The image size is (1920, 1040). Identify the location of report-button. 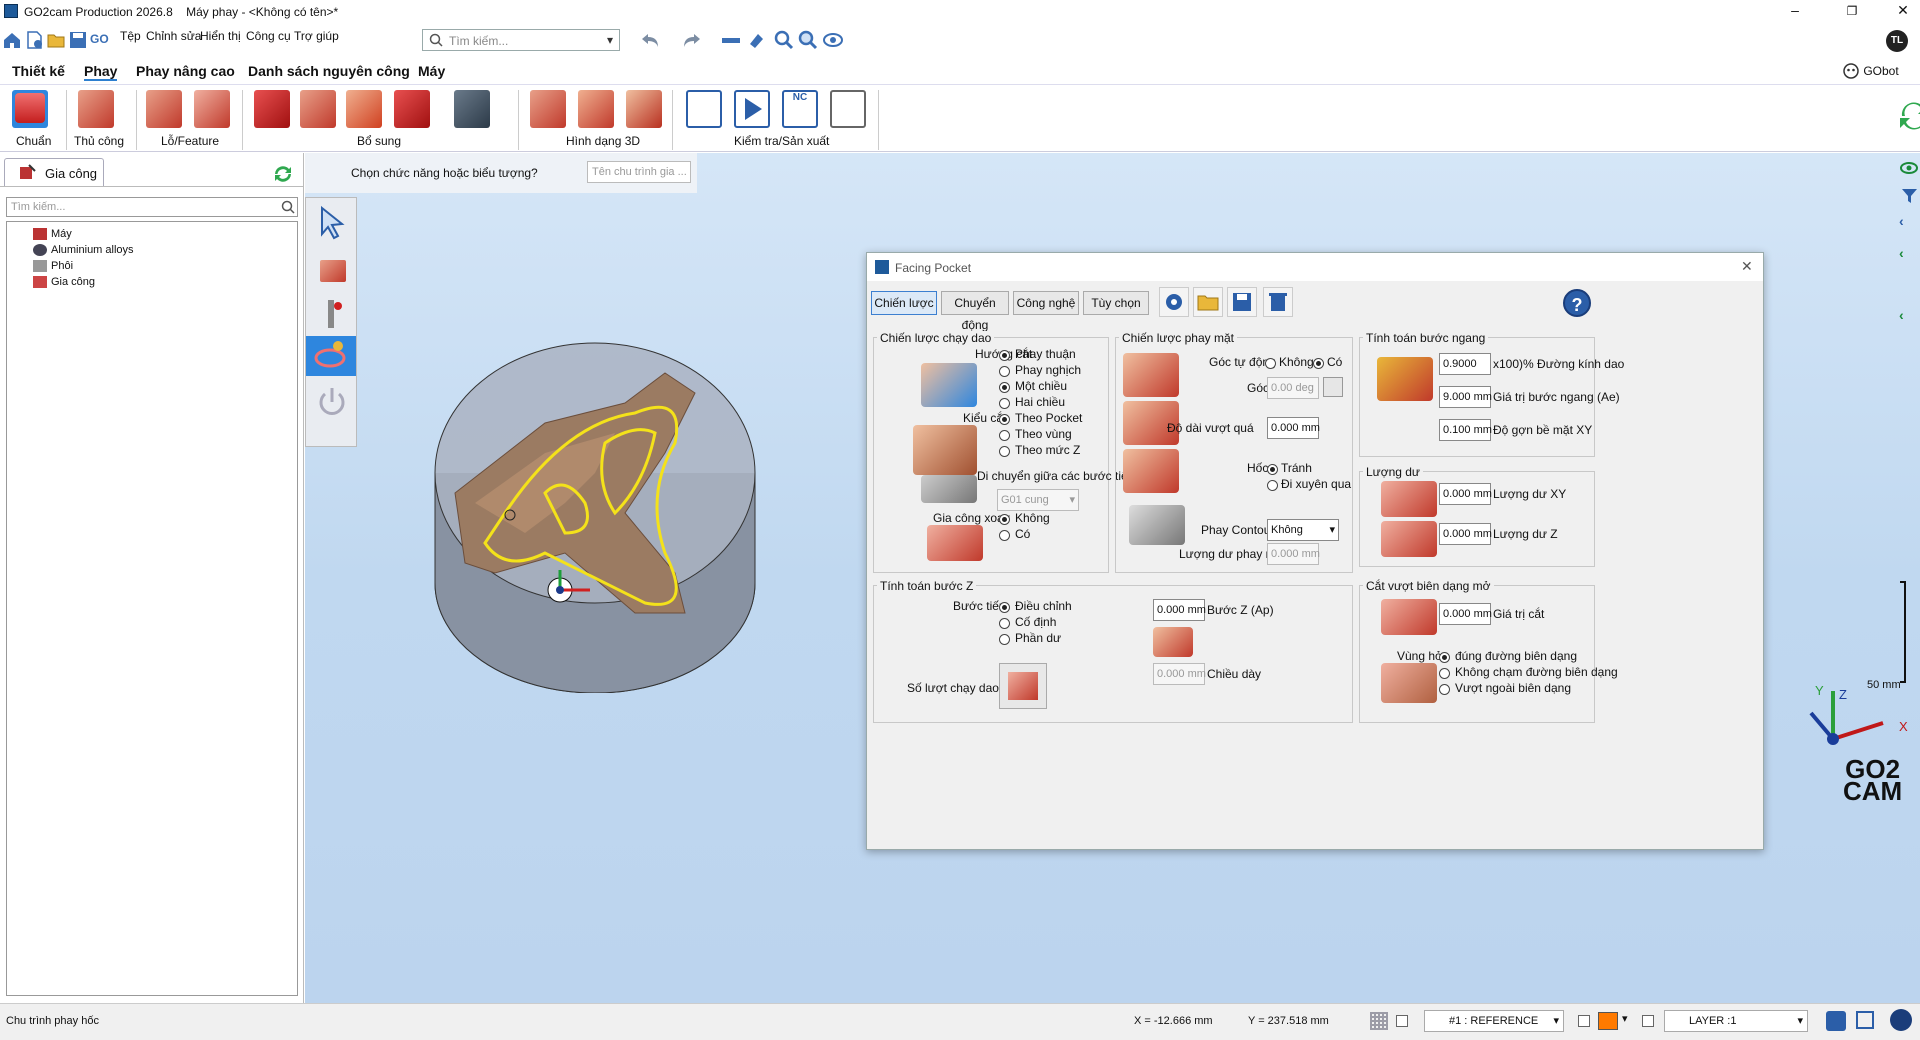
(848, 109).